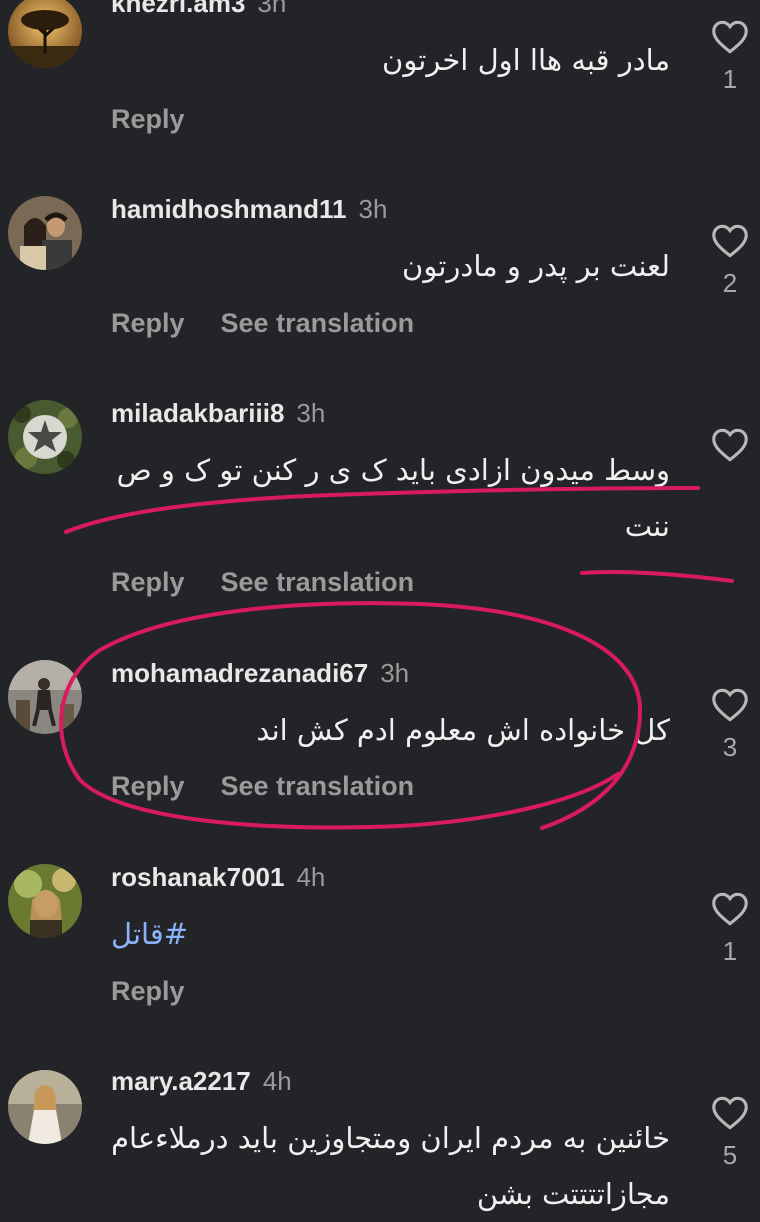 This screenshot has width=760, height=1222. What do you see at coordinates (229, 209) in the screenshot?
I see `username: hamidhoshmand11` at bounding box center [229, 209].